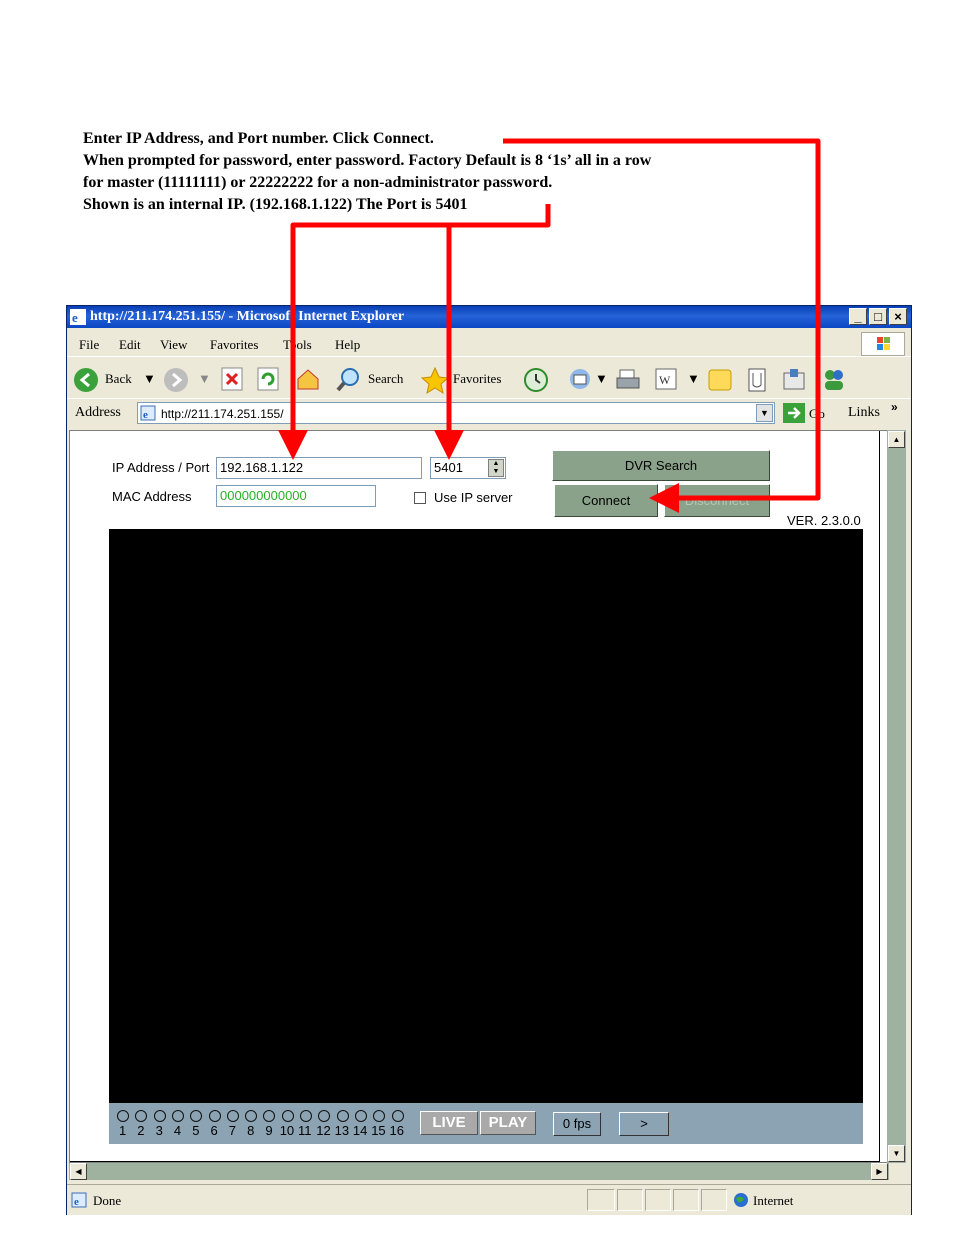  I want to click on arrow-to-ip-field, so click(414, 332).